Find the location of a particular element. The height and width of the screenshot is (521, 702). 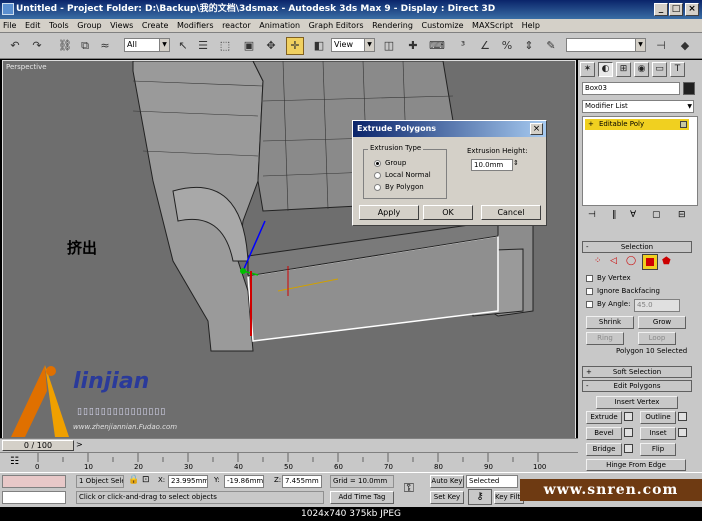

window-crossing-icon: ▣ is located at coordinates (249, 46).